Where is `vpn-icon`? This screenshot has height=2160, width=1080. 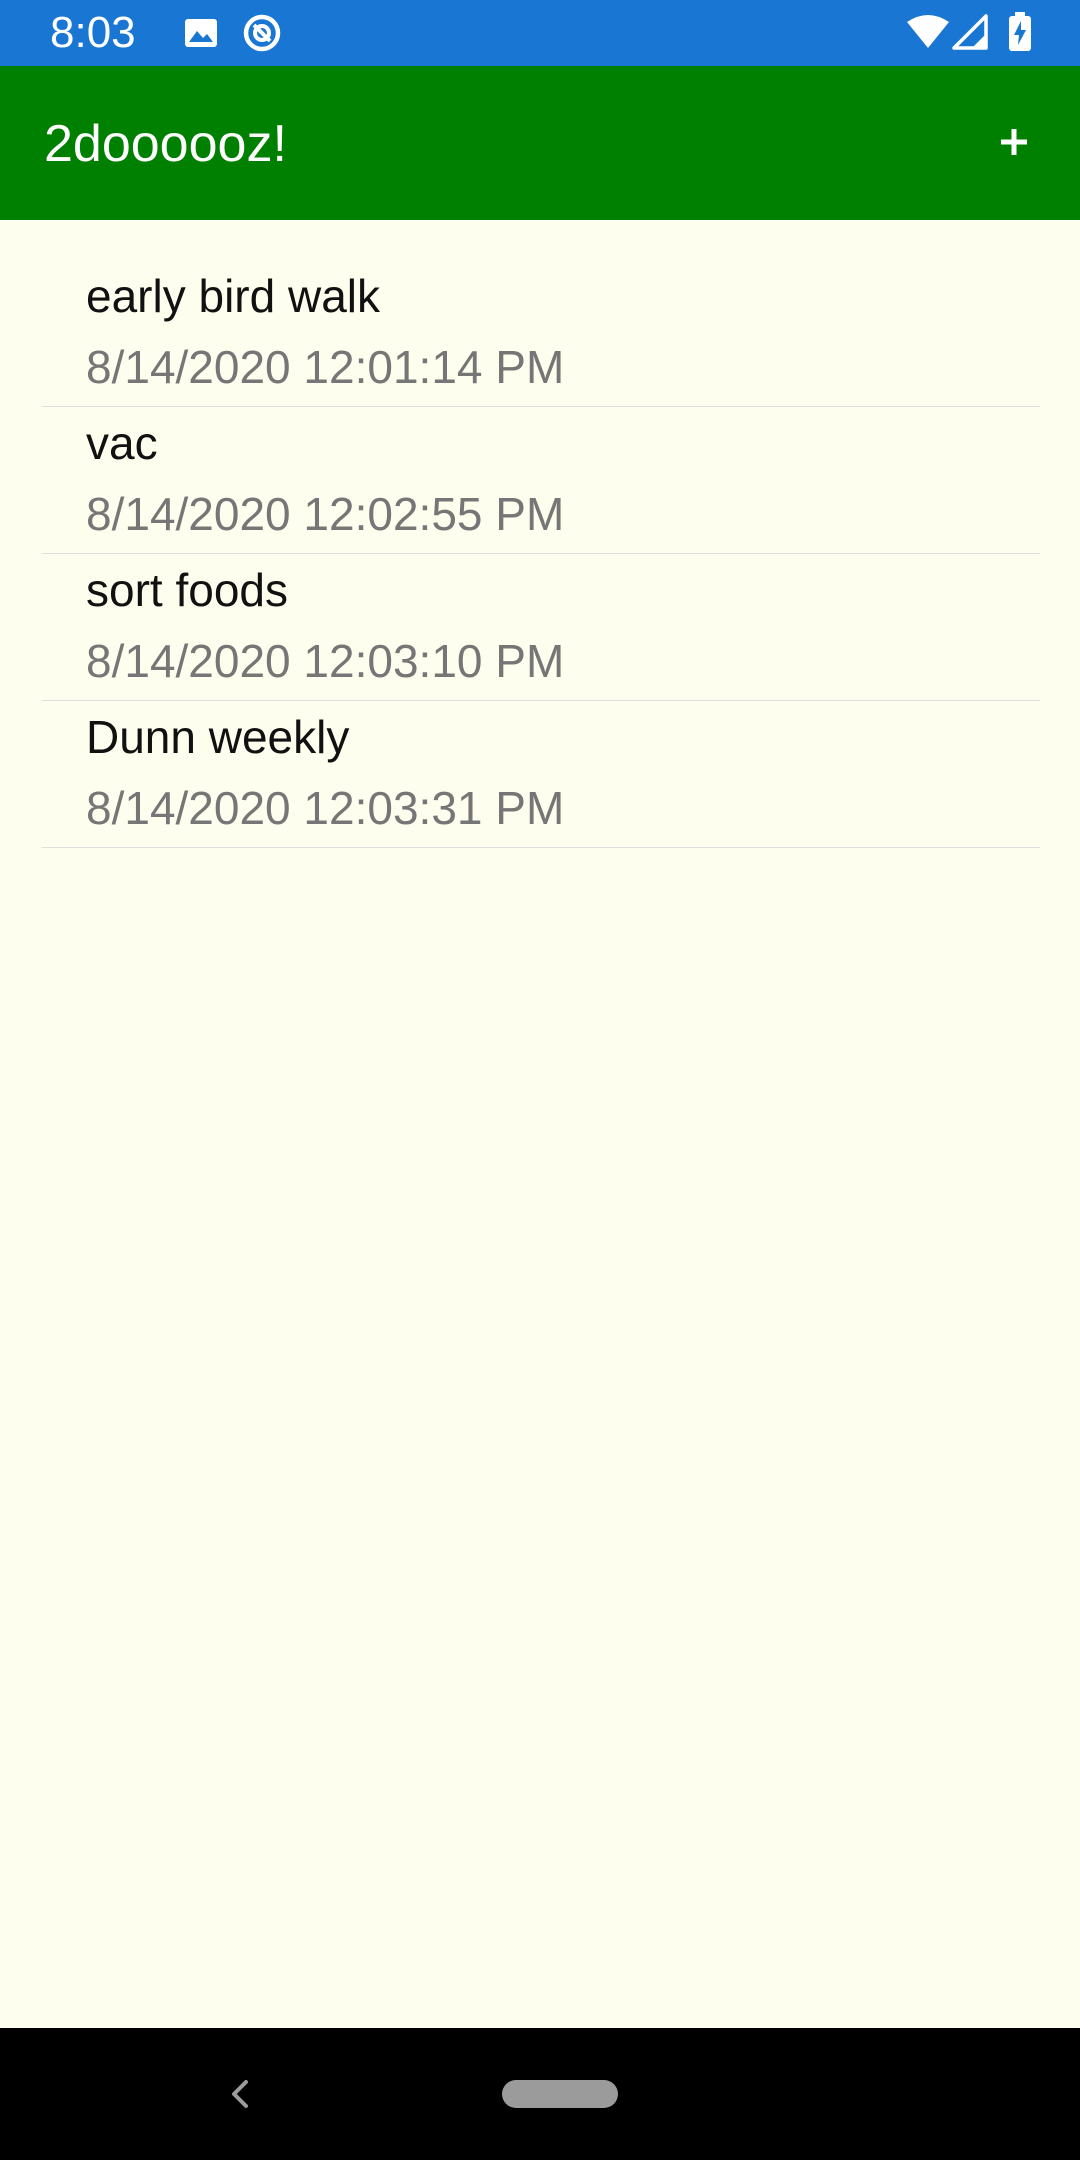
vpn-icon is located at coordinates (262, 35).